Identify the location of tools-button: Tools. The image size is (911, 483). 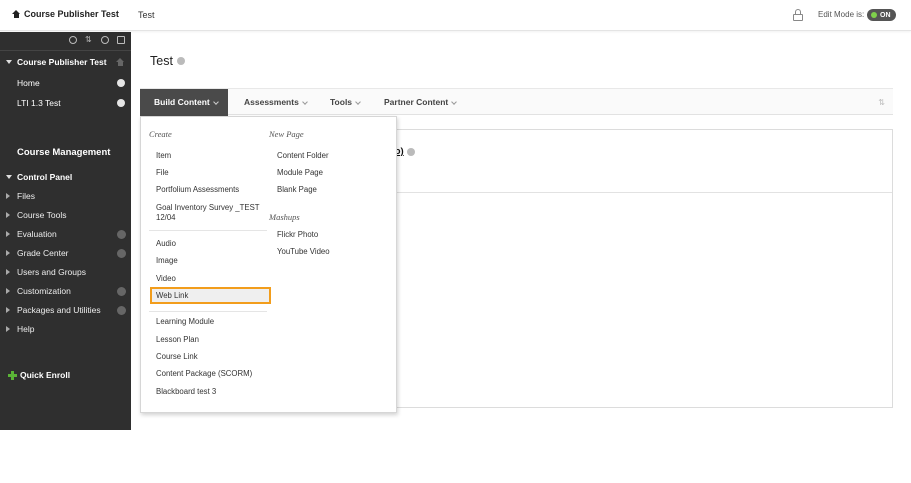
(345, 102).